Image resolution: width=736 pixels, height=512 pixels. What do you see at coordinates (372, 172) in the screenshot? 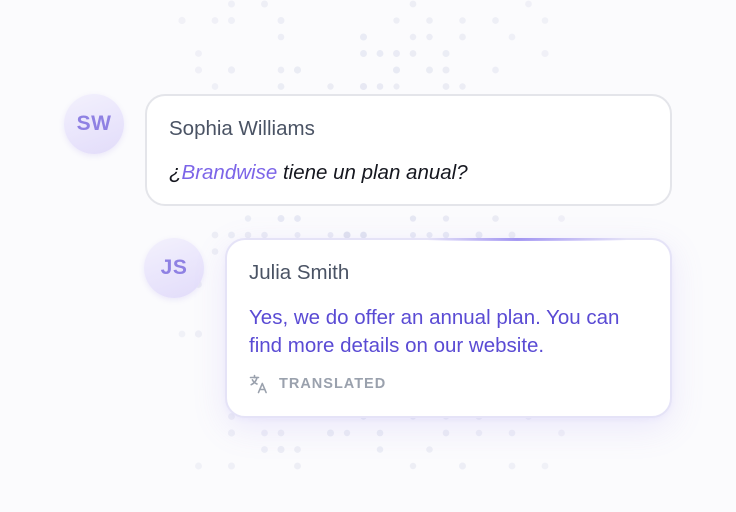
I see `message-text-suffix: tiene un plan anual?` at bounding box center [372, 172].